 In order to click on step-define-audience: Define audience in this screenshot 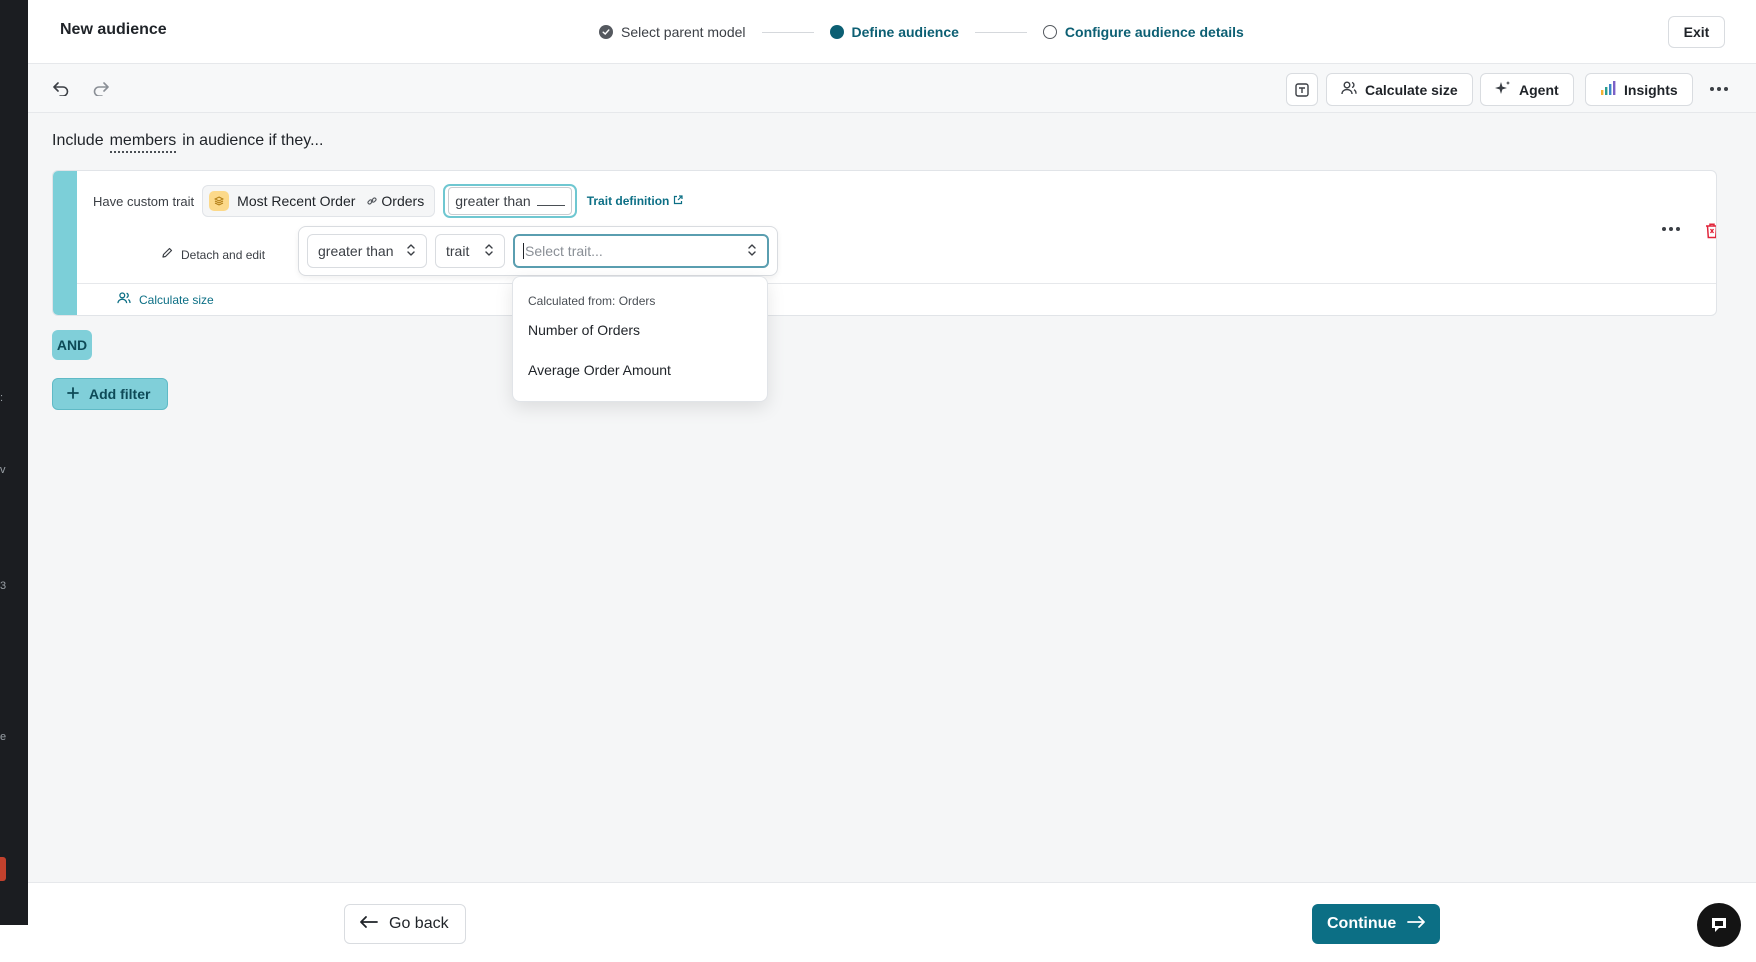, I will do `click(894, 32)`.